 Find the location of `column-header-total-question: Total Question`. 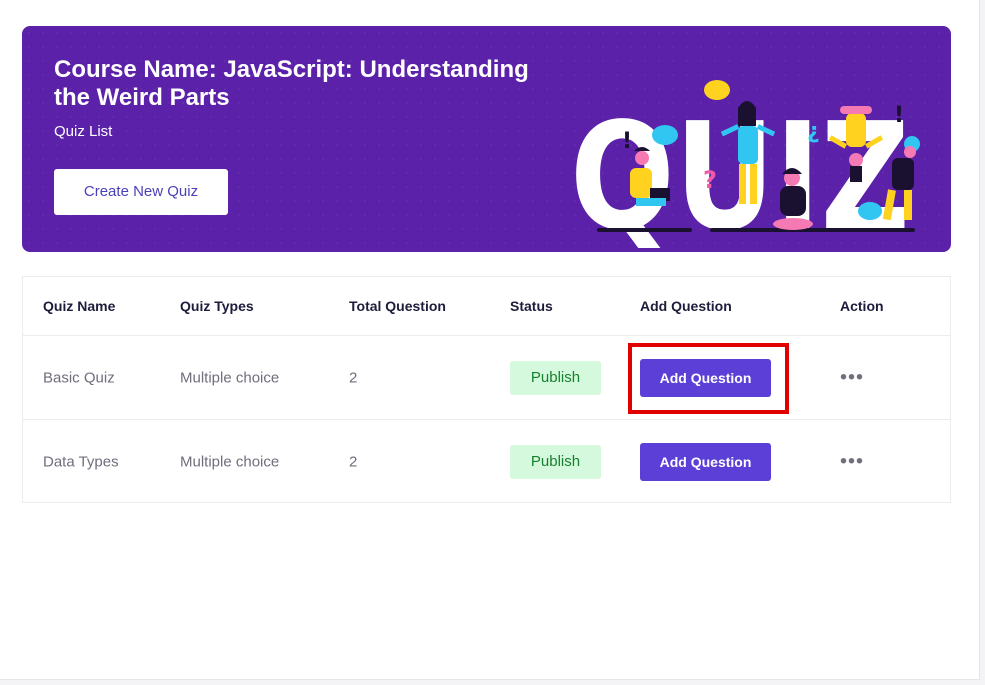

column-header-total-question: Total Question is located at coordinates (397, 306).